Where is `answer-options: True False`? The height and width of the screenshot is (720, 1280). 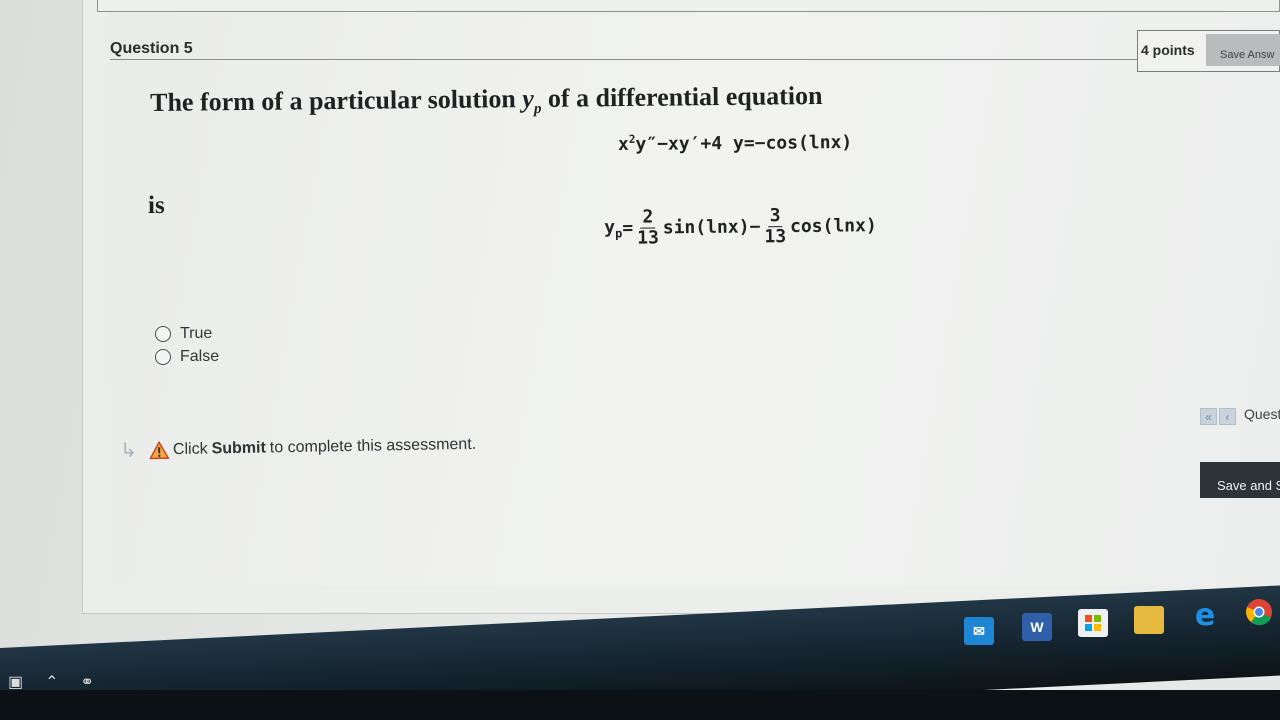
answer-options: True False is located at coordinates (187, 345).